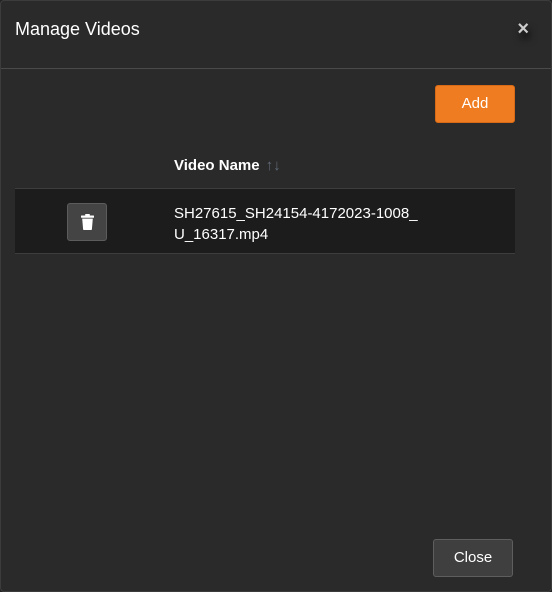 Image resolution: width=552 pixels, height=592 pixels. What do you see at coordinates (475, 104) in the screenshot?
I see `add-button: Add` at bounding box center [475, 104].